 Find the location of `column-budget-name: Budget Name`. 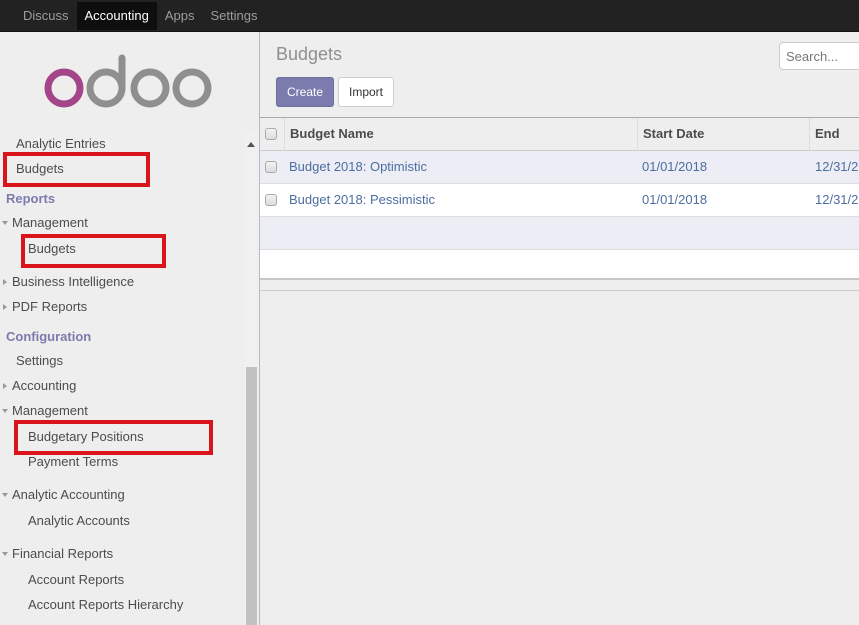

column-budget-name: Budget Name is located at coordinates (329, 134).